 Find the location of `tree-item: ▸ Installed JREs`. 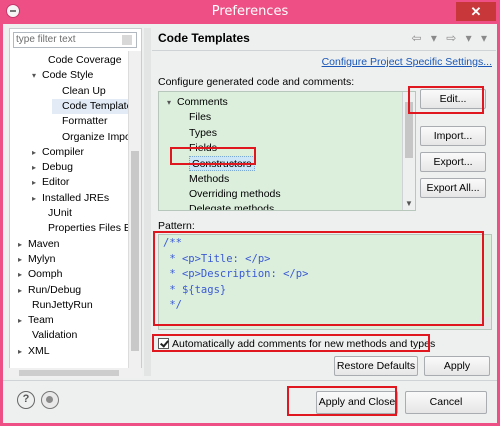

tree-item: ▸ Installed JREs is located at coordinates (70, 198).